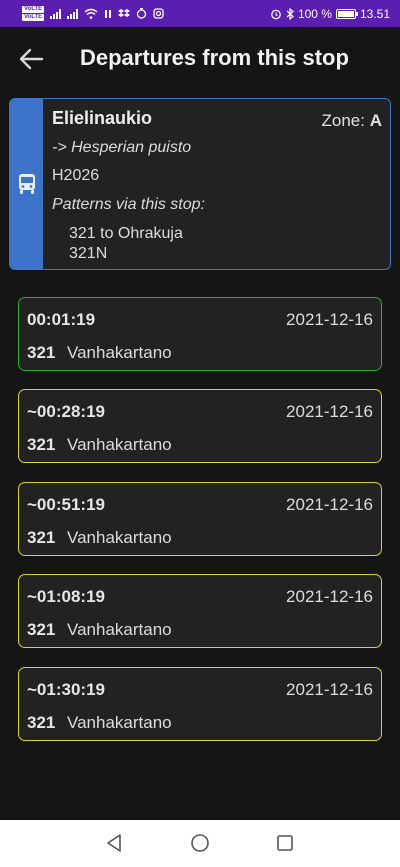 The width and height of the screenshot is (400, 867). Describe the element at coordinates (102, 118) in the screenshot. I see `stop-name: Elielinaukio` at that location.